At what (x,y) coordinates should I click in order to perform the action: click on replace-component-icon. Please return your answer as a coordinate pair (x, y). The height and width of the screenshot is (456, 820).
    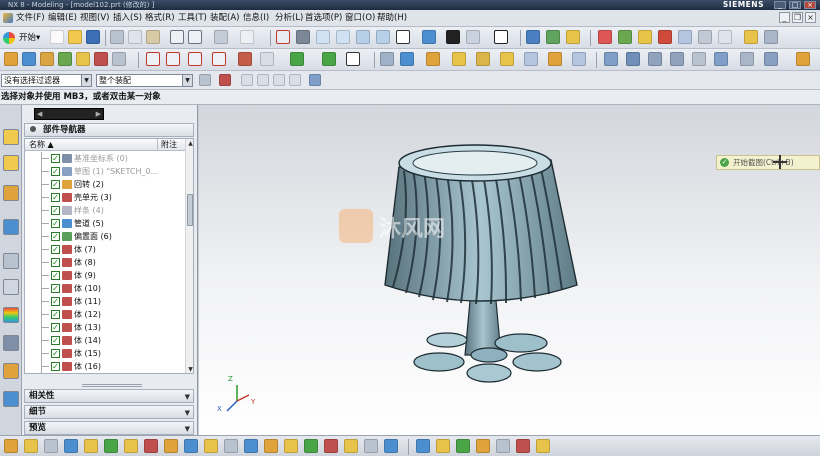
    Looking at the image, I should click on (91, 446).